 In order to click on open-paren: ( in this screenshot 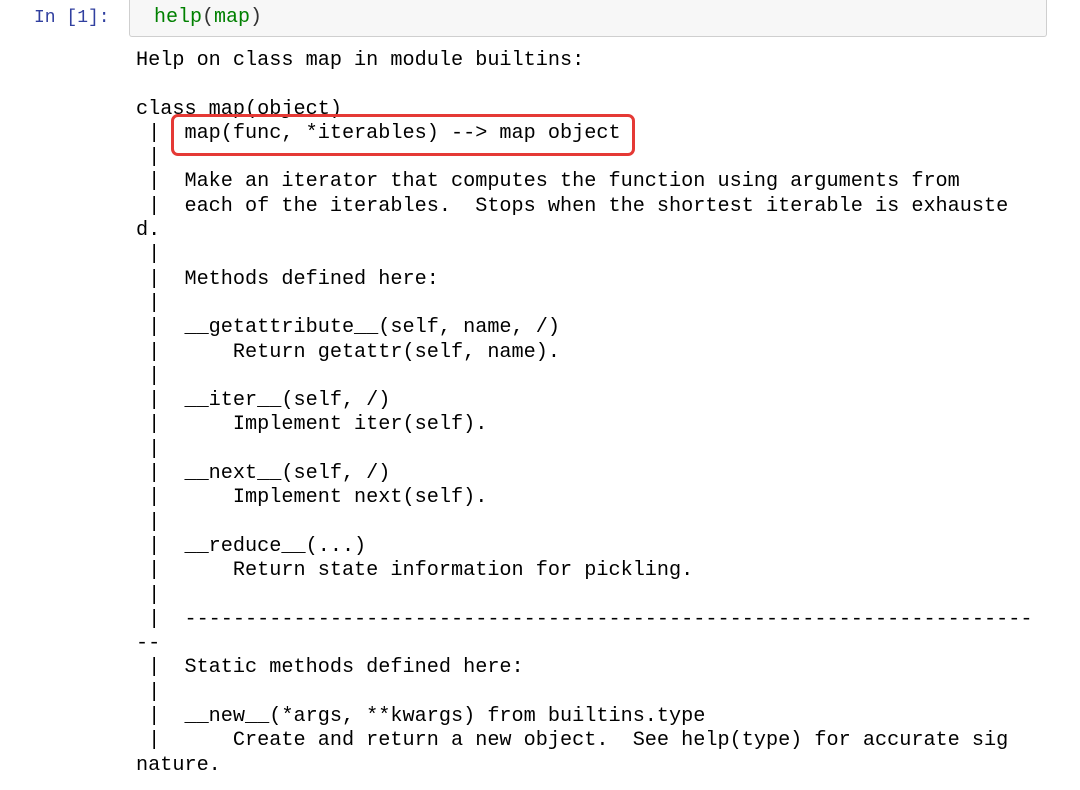, I will do `click(208, 17)`.